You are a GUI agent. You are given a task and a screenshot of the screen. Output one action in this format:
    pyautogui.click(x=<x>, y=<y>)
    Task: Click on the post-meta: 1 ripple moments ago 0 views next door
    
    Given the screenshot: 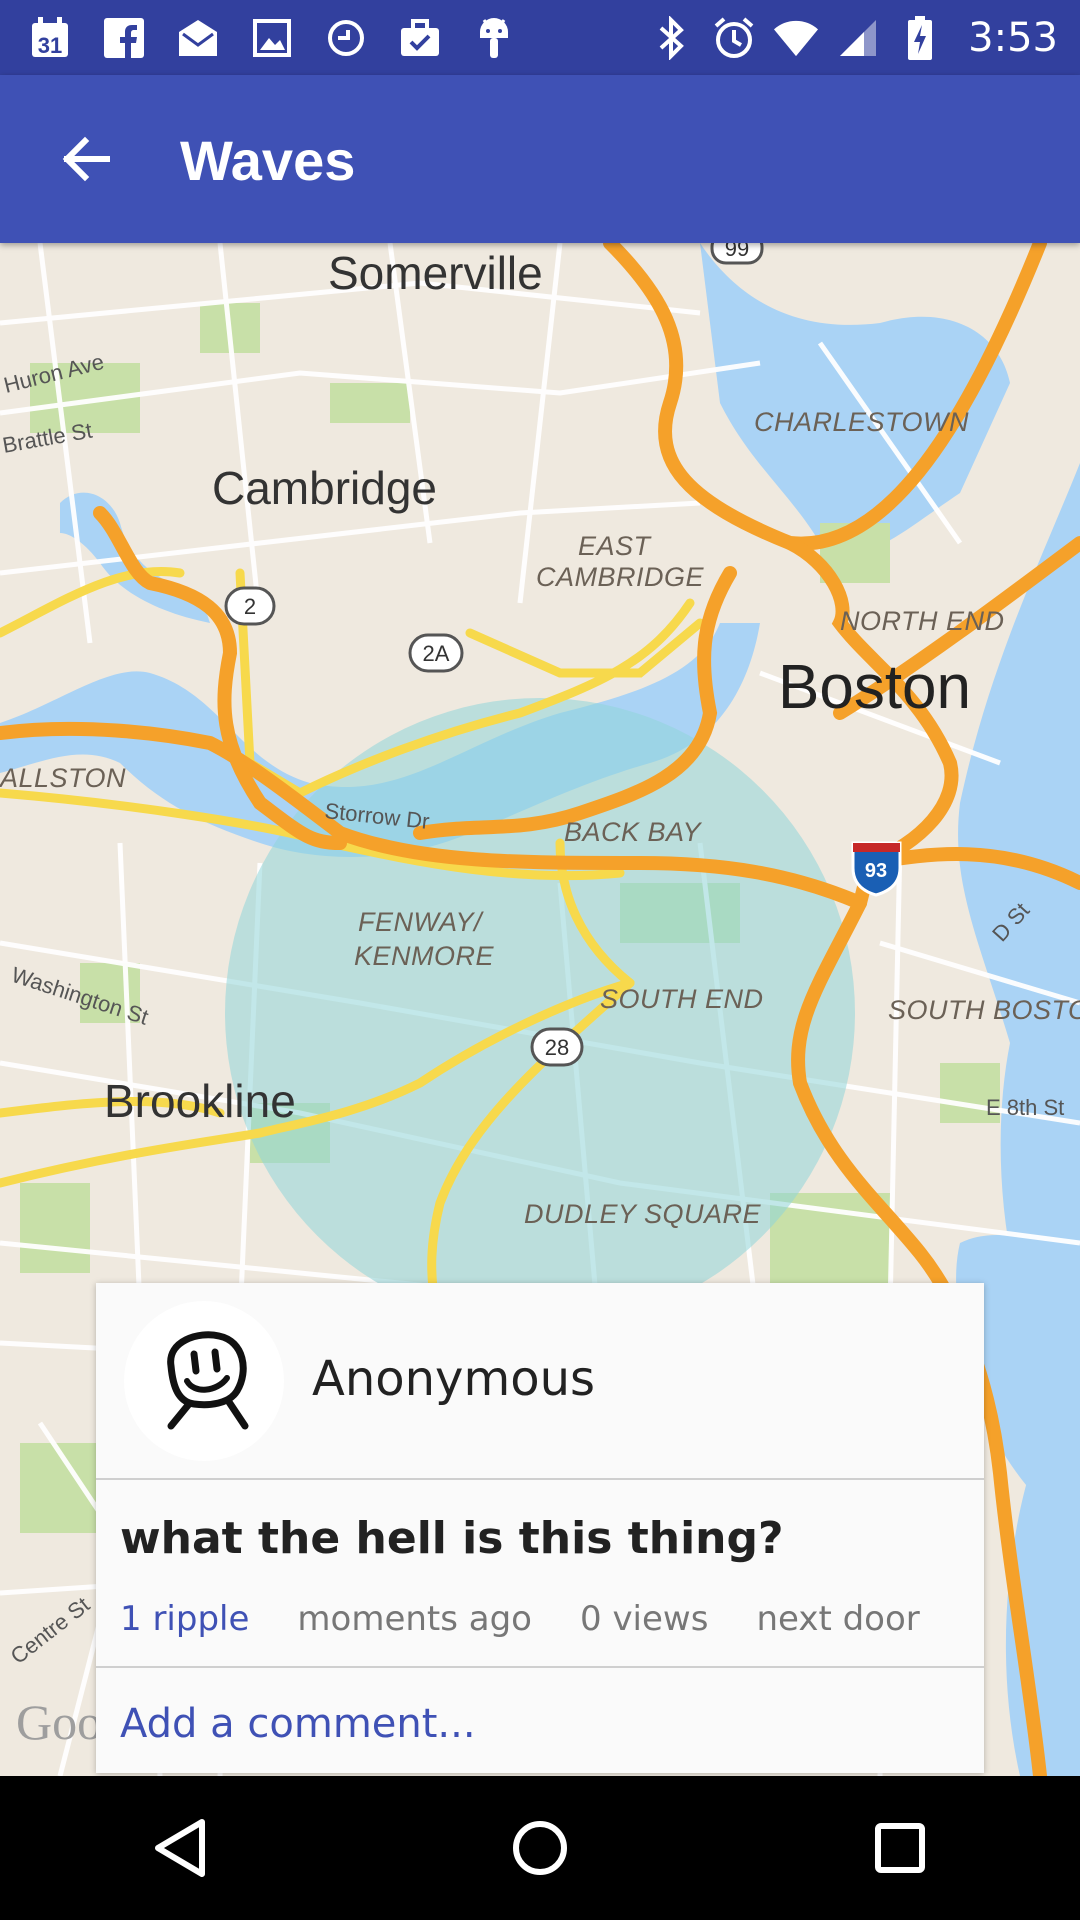 What is the action you would take?
    pyautogui.click(x=520, y=1619)
    